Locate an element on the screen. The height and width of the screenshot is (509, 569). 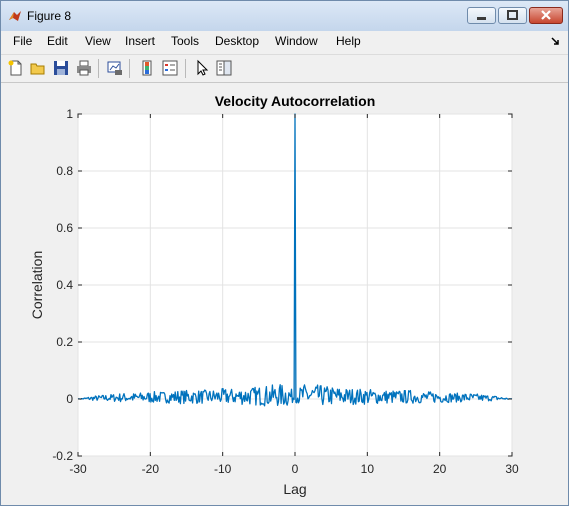
x-tick-label: 30 is located at coordinates (512, 469).